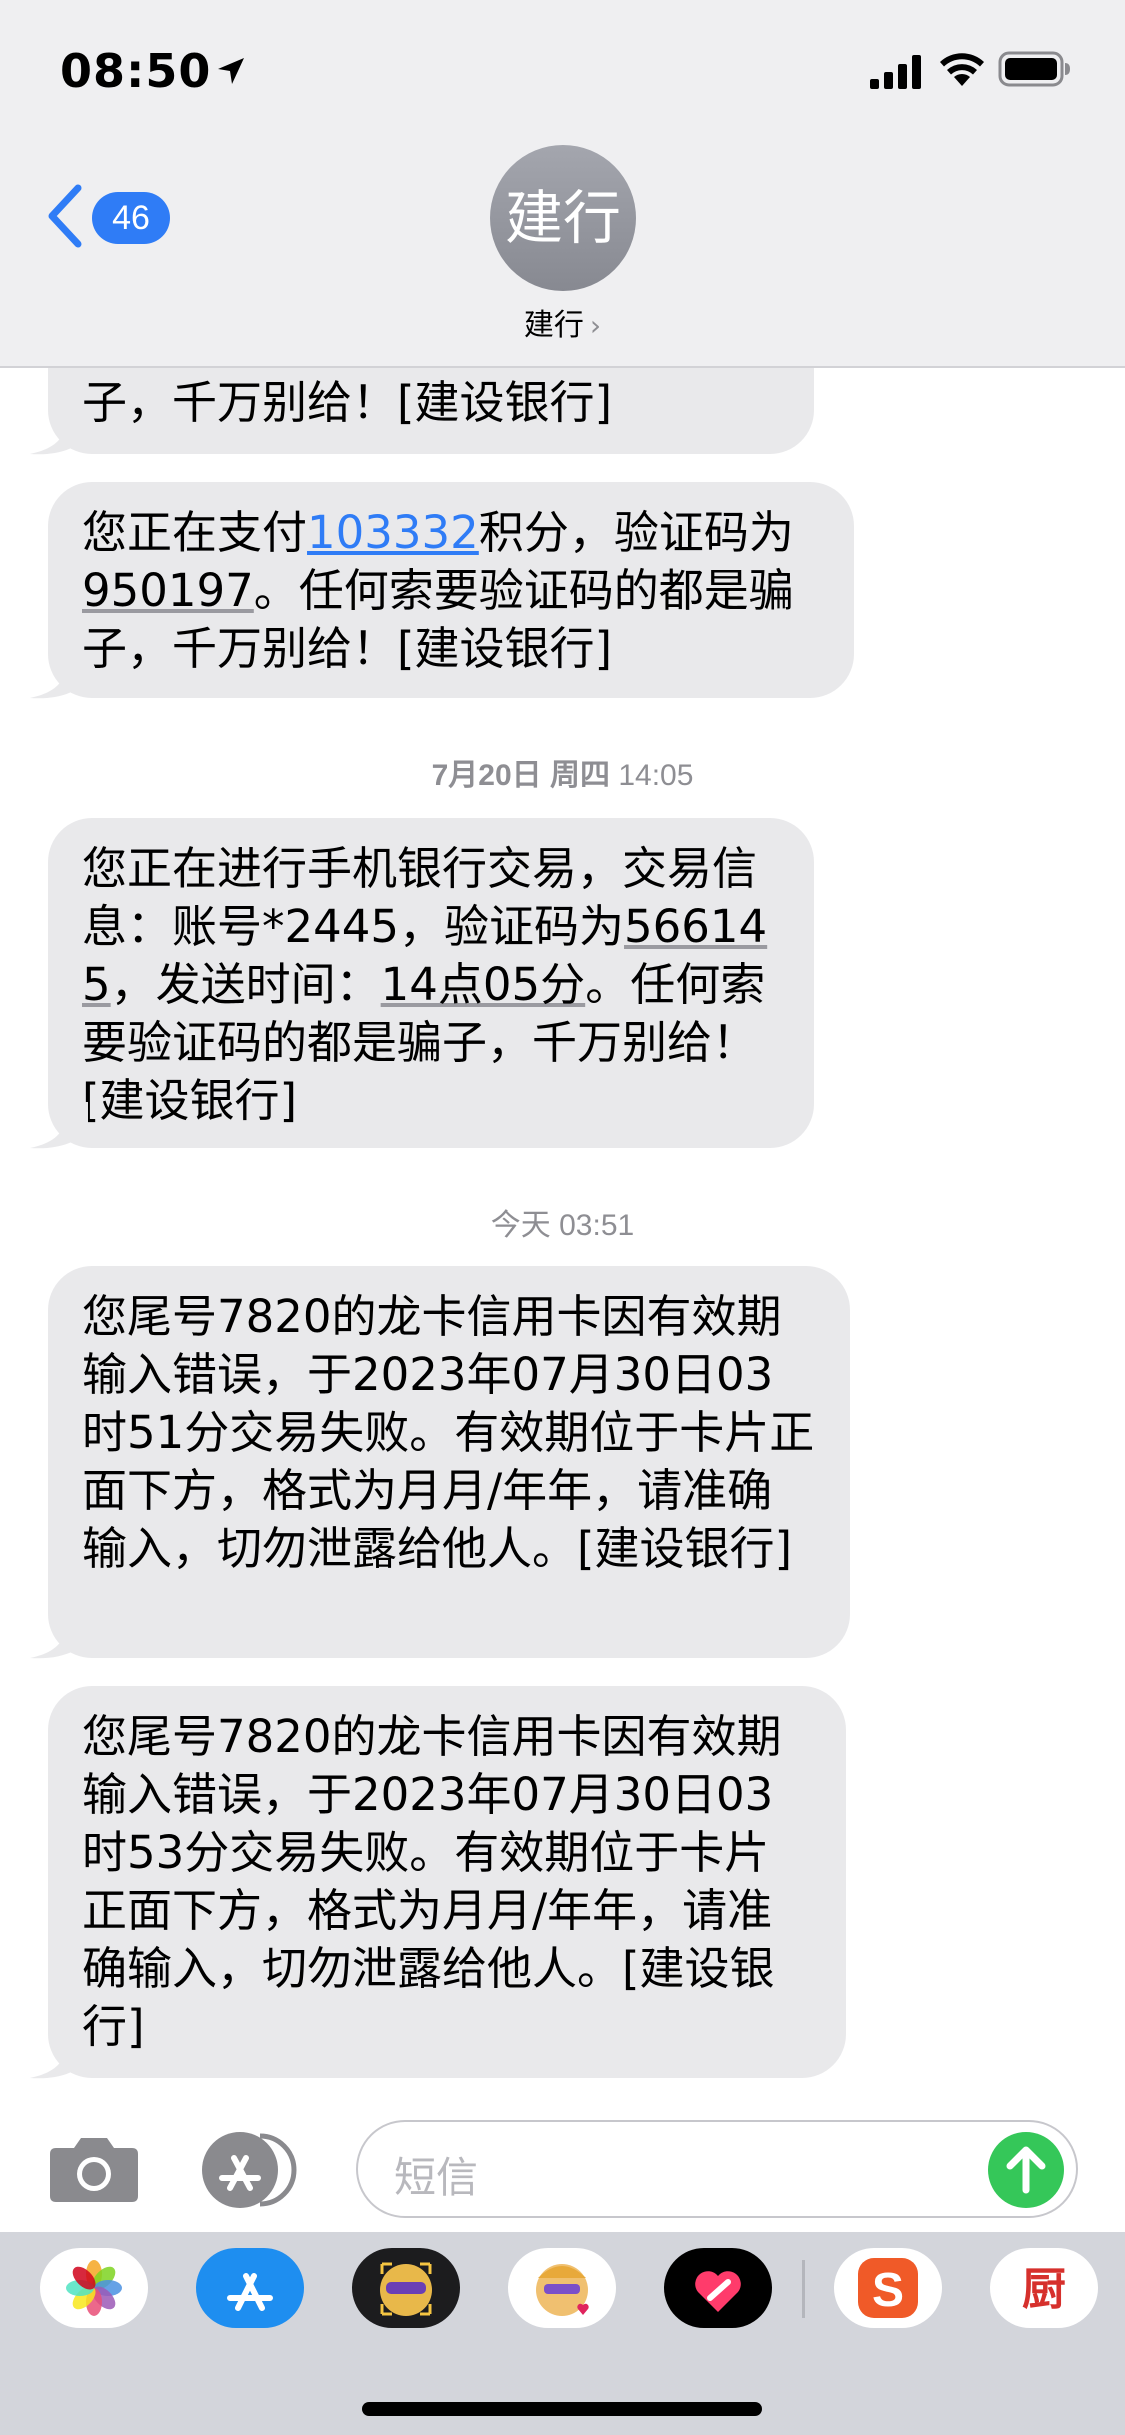 Image resolution: width=1125 pixels, height=2435 pixels. I want to click on arrow-up-icon, so click(1026, 2170).